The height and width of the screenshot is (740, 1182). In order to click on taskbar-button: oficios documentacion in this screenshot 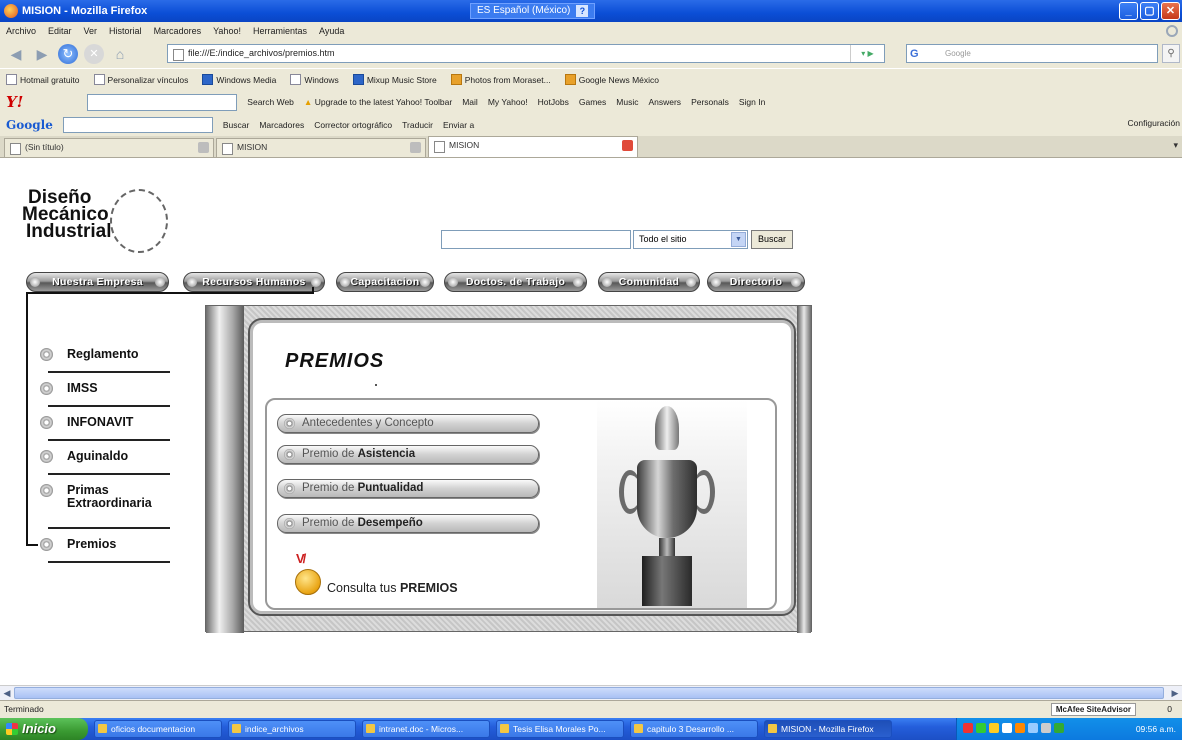, I will do `click(158, 729)`.